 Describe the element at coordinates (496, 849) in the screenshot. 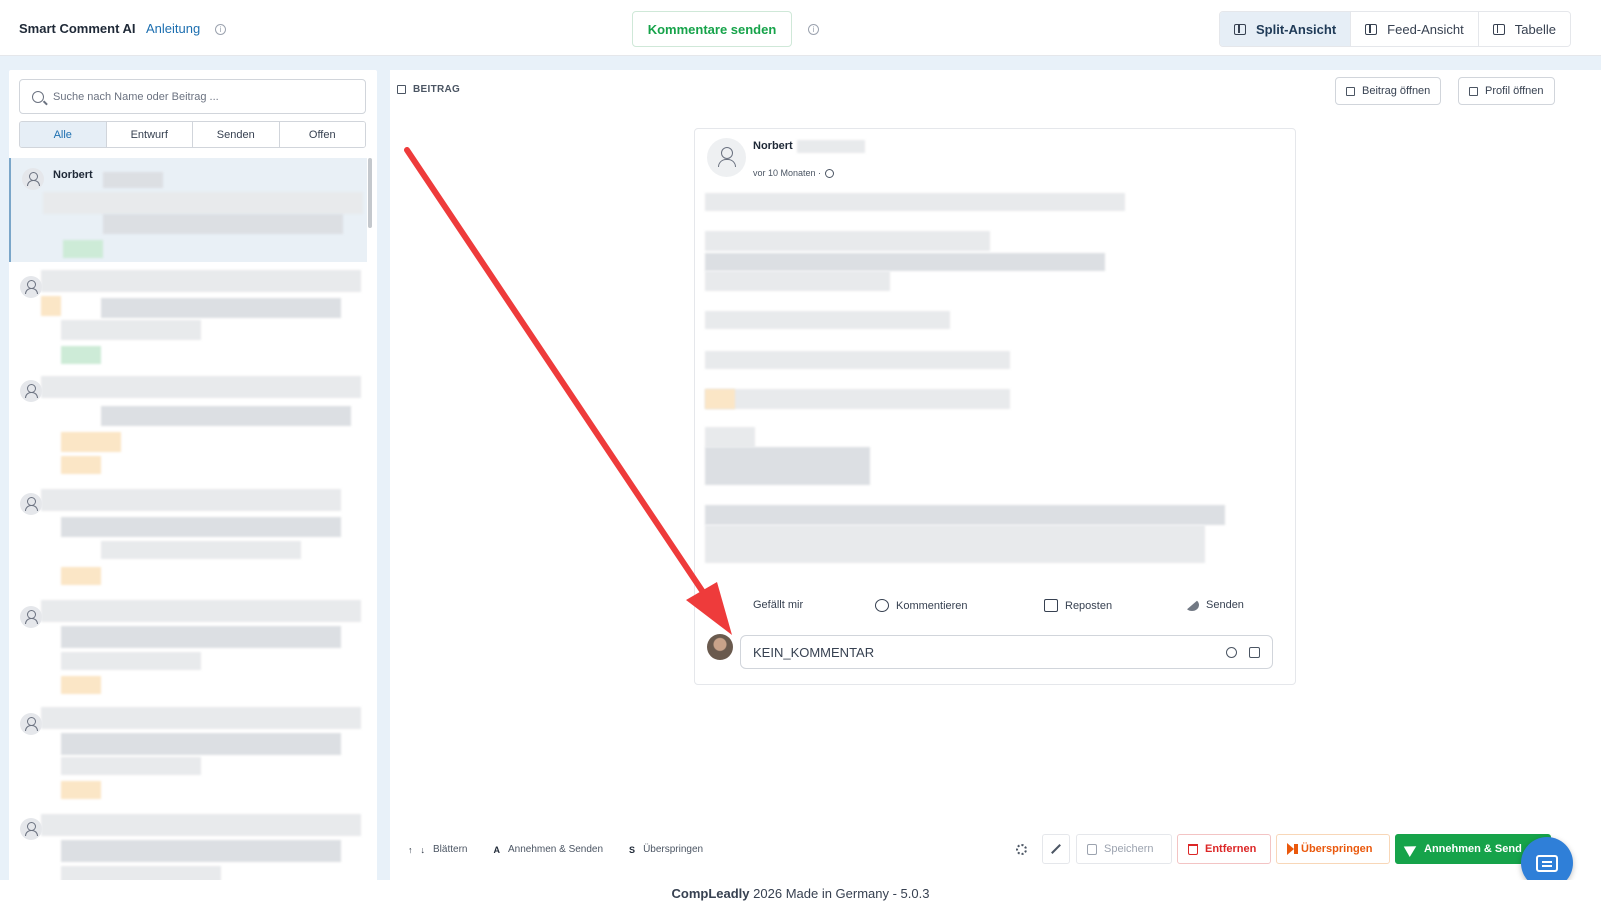

I see `accept-key: A` at that location.